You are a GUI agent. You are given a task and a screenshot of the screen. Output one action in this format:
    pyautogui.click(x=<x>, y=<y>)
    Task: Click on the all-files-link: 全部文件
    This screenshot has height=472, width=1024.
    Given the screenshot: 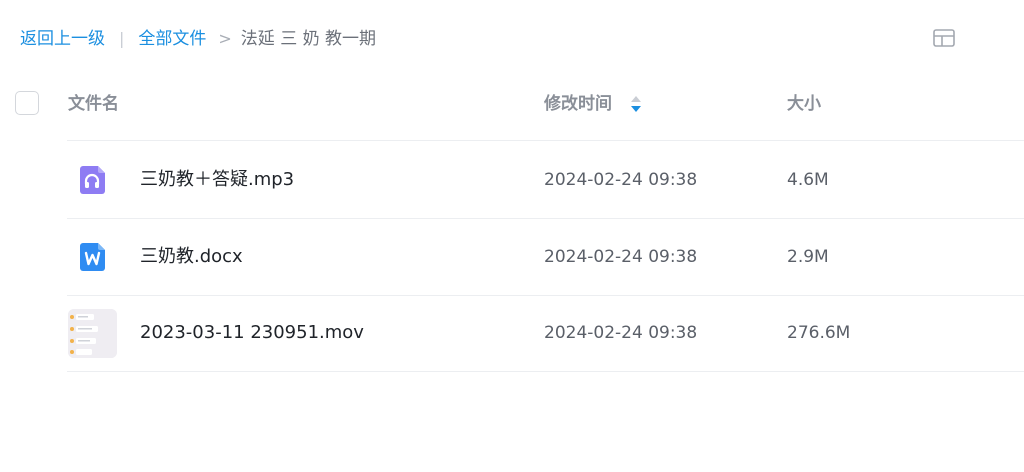 What is the action you would take?
    pyautogui.click(x=172, y=39)
    